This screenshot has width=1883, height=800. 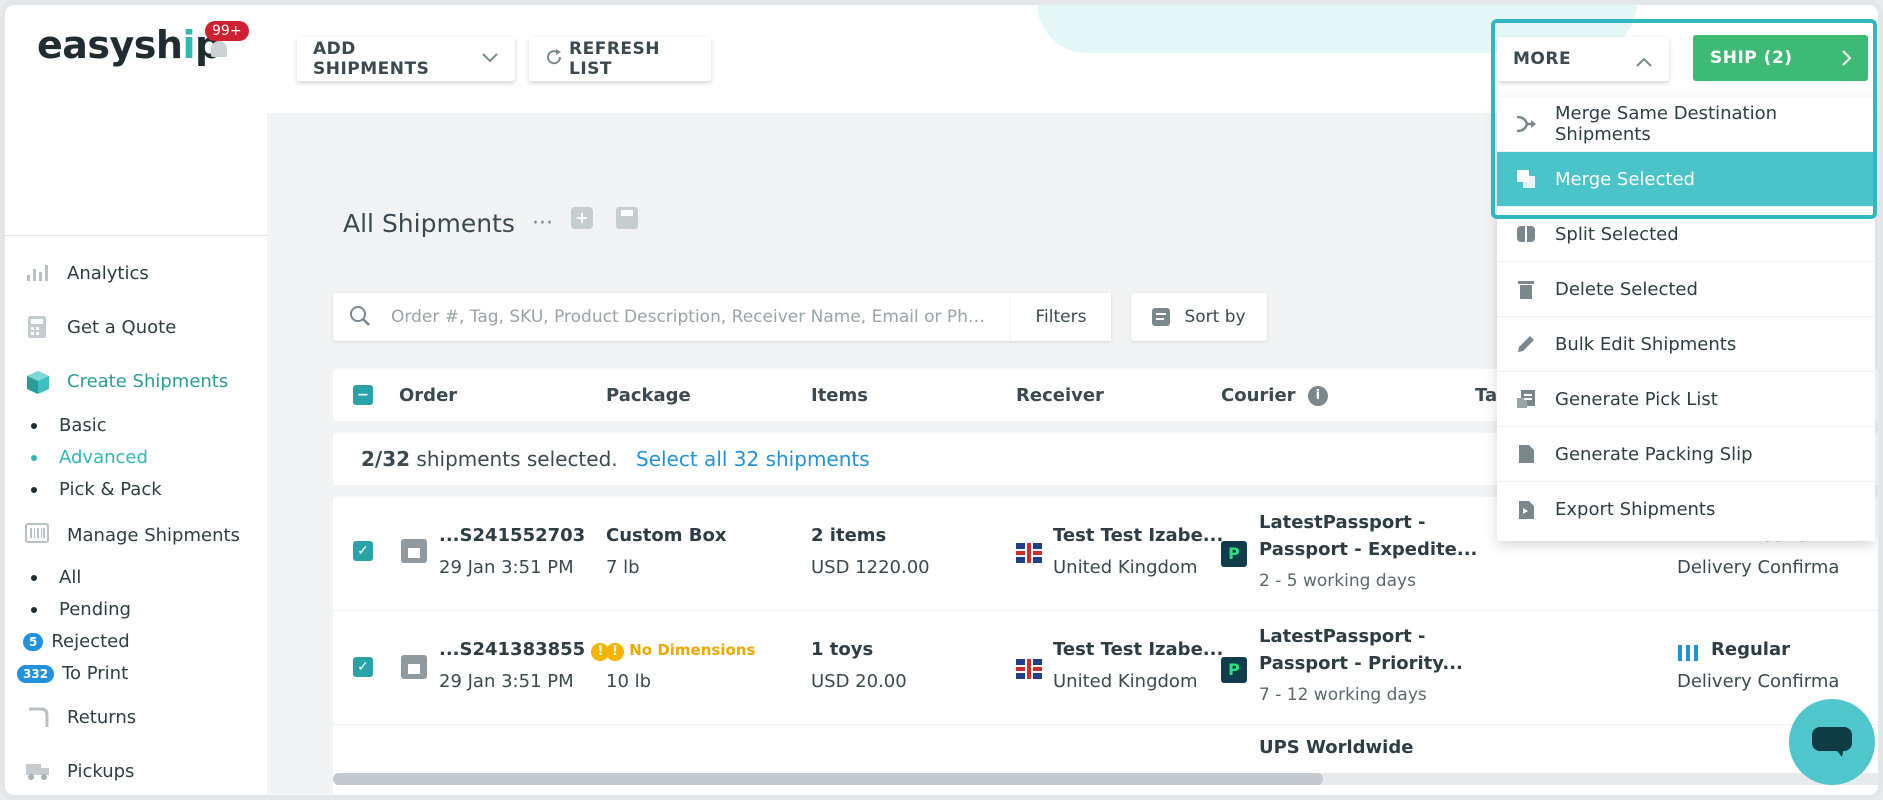 What do you see at coordinates (1646, 344) in the screenshot?
I see `menu-item-label: Bulk Edit Shipments` at bounding box center [1646, 344].